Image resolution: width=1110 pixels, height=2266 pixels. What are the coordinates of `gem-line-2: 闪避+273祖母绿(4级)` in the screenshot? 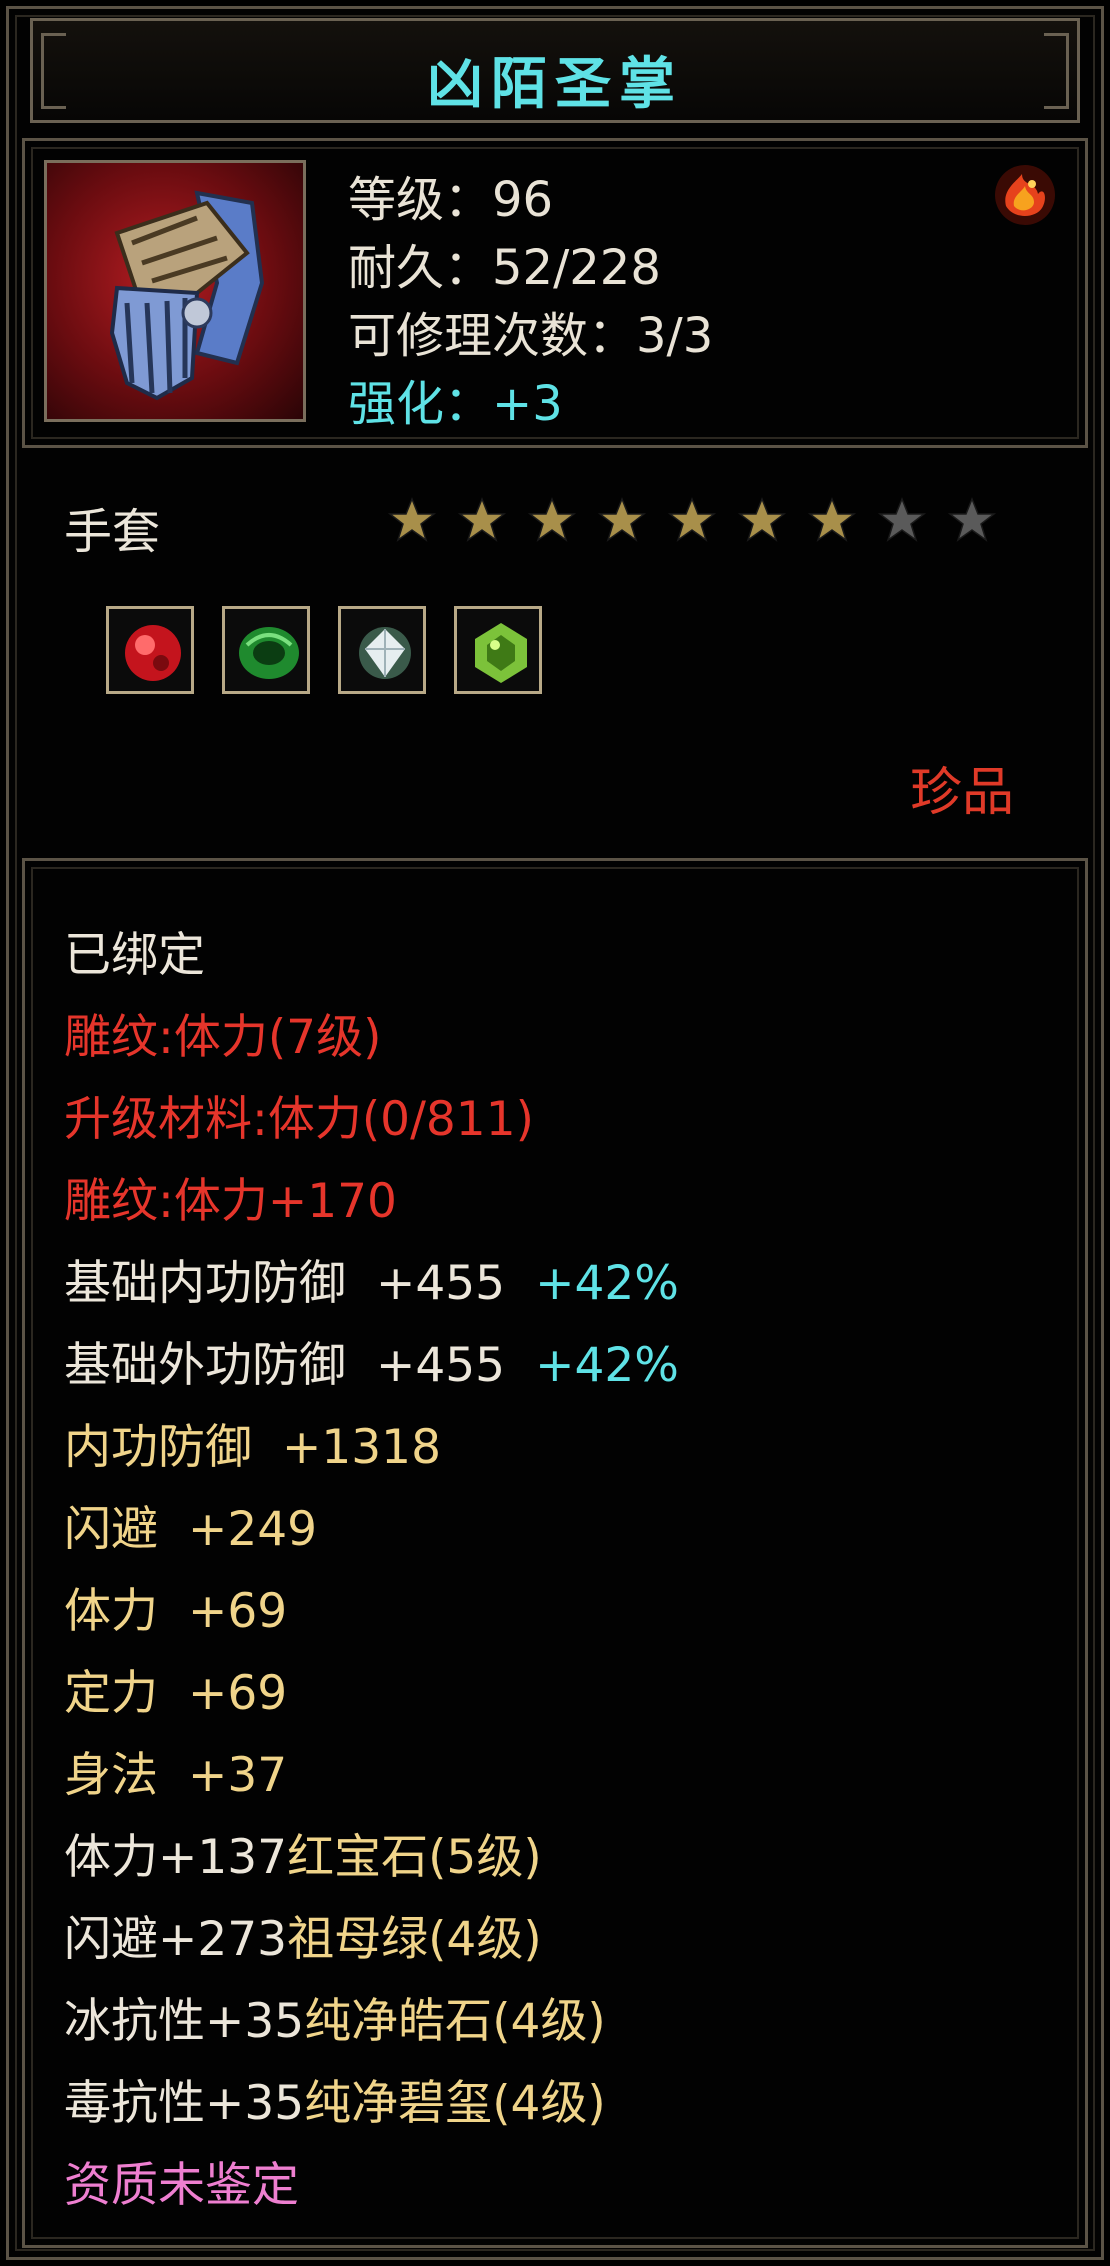 It's located at (303, 1934).